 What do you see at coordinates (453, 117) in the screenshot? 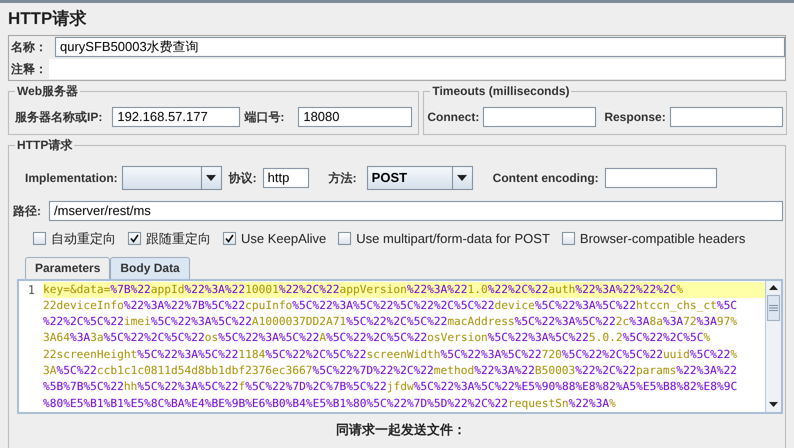
I see `field-label: Connect:` at bounding box center [453, 117].